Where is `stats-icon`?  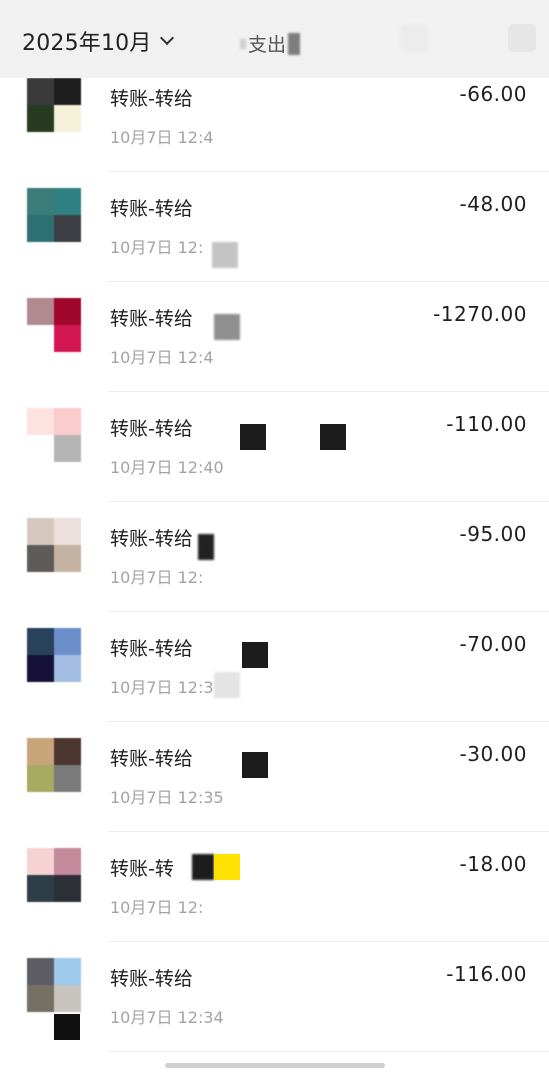 stats-icon is located at coordinates (414, 38).